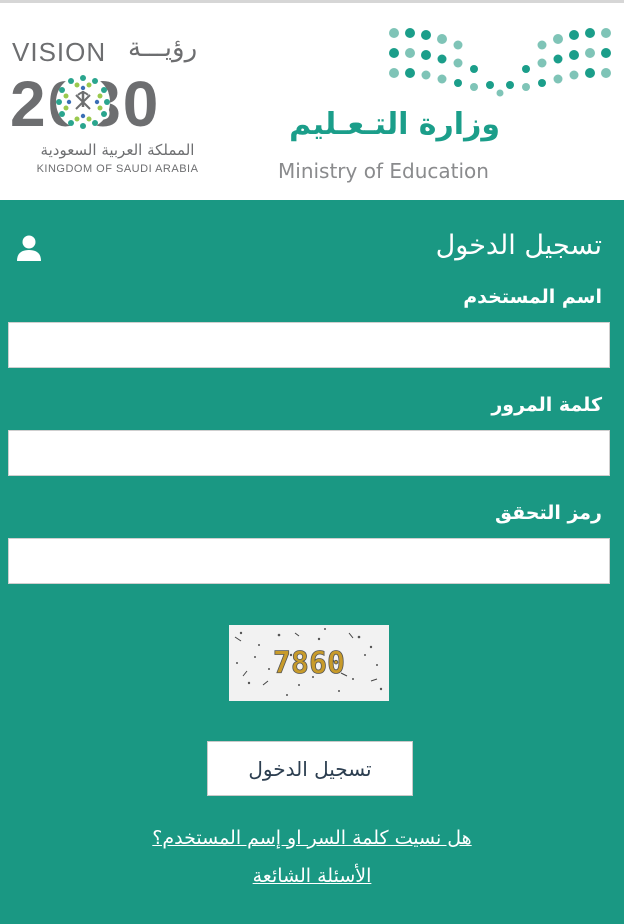 Image resolution: width=624 pixels, height=924 pixels. I want to click on captcha-label: رمز التحقق, so click(548, 513).